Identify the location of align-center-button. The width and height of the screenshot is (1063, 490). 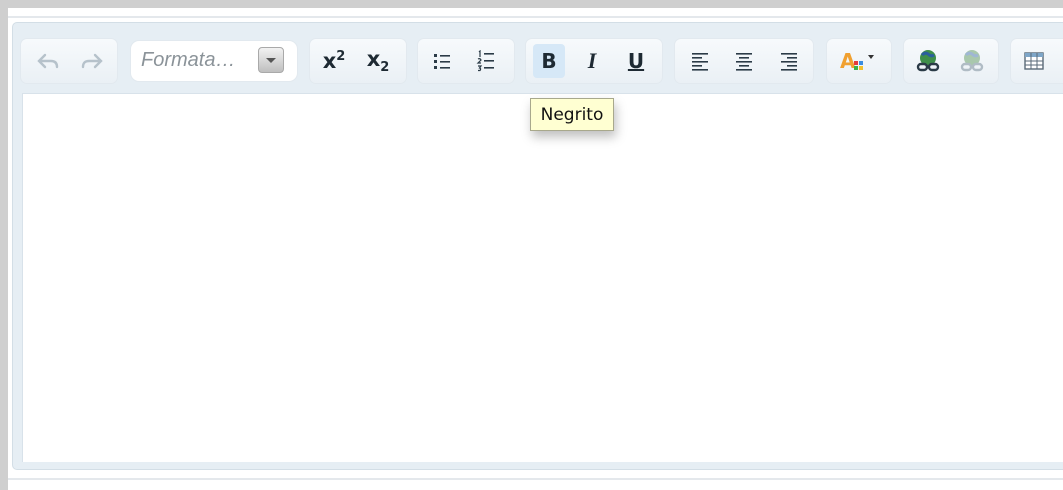
(744, 61).